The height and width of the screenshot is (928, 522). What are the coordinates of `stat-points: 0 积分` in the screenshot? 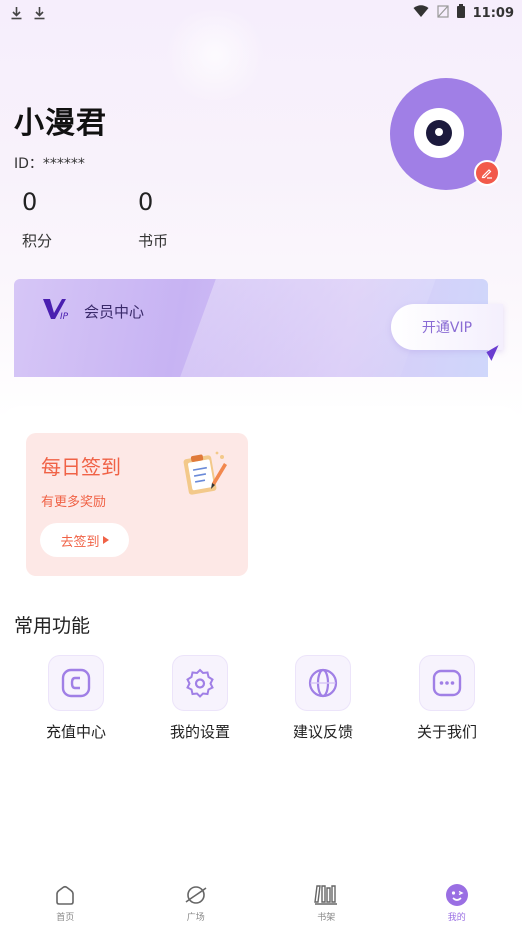 It's located at (37, 219).